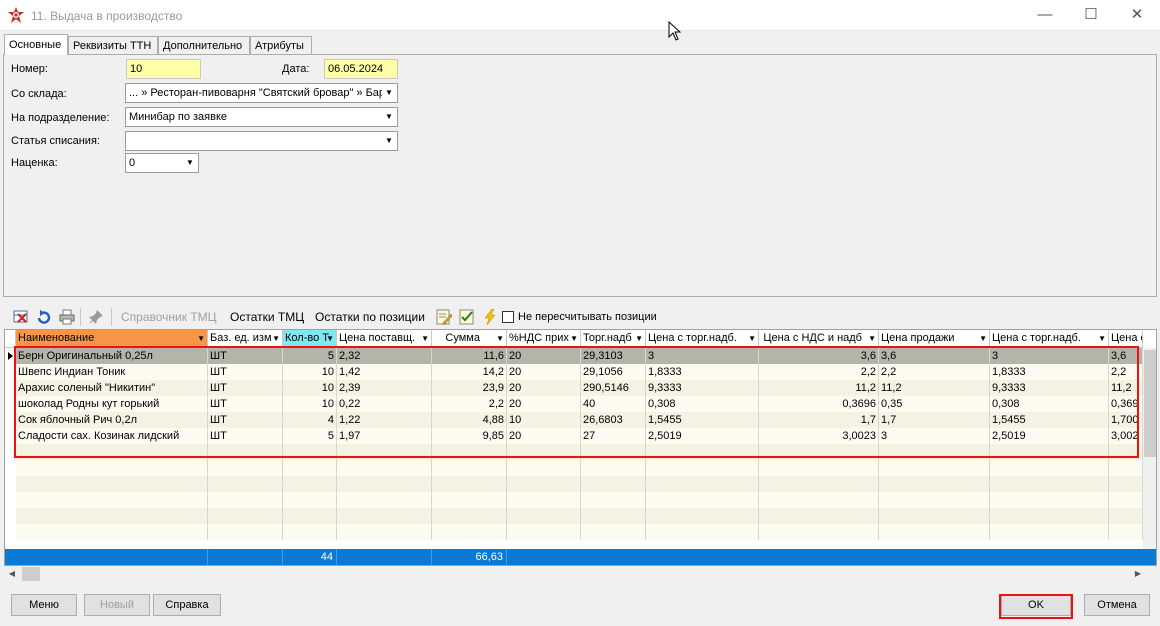 Image resolution: width=1160 pixels, height=626 pixels. What do you see at coordinates (67, 317) in the screenshot?
I see `print-icon` at bounding box center [67, 317].